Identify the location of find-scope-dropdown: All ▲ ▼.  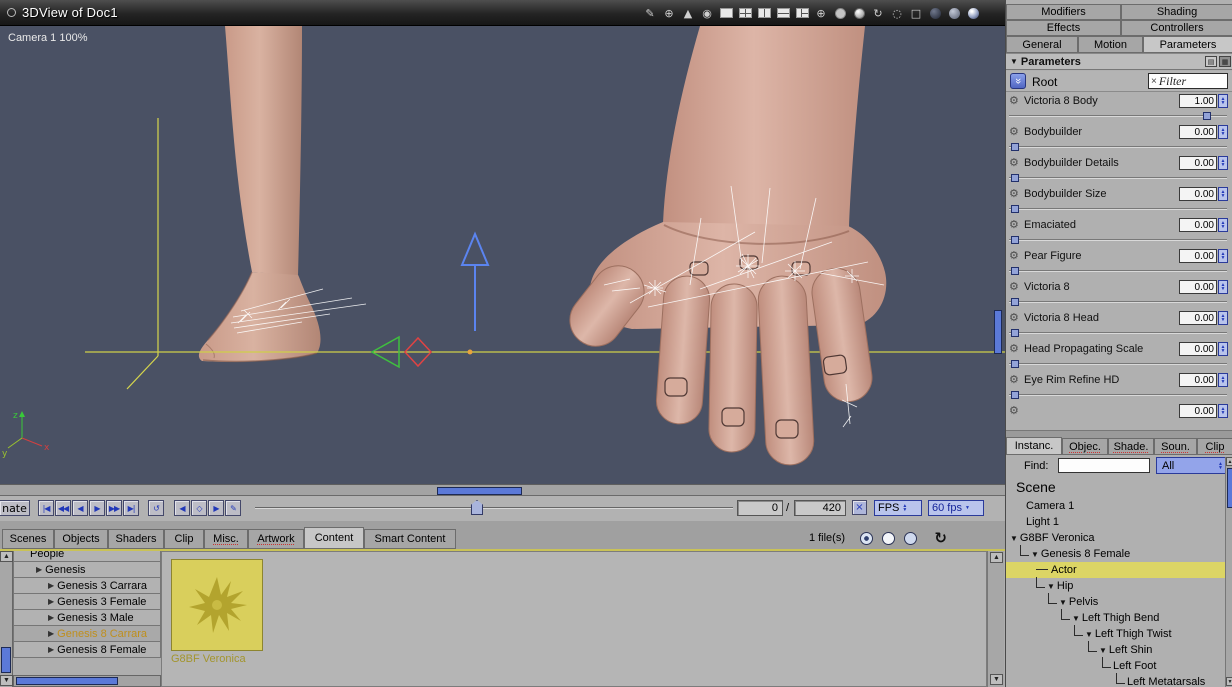
(1191, 465).